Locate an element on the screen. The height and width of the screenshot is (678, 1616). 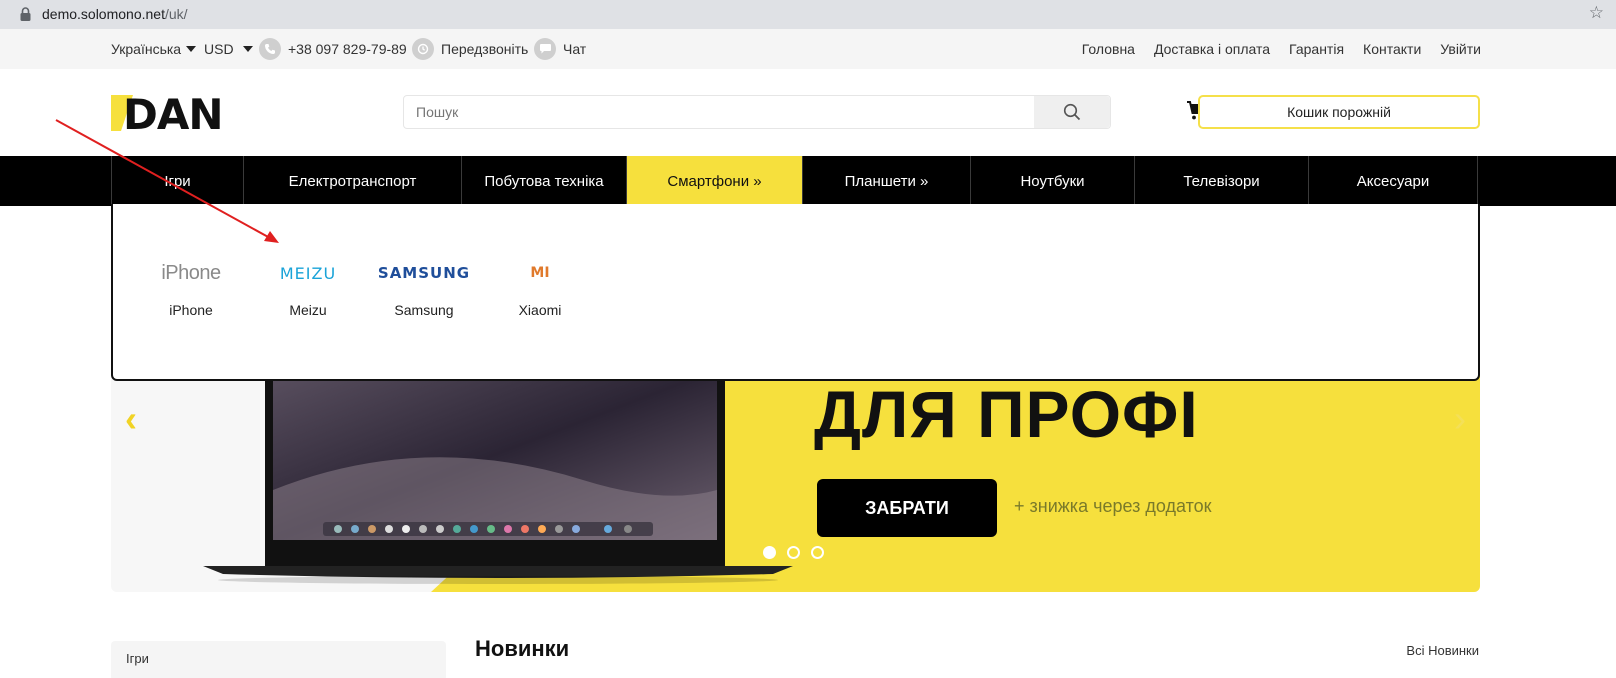
brand-label: Xiaomi is located at coordinates (540, 310).